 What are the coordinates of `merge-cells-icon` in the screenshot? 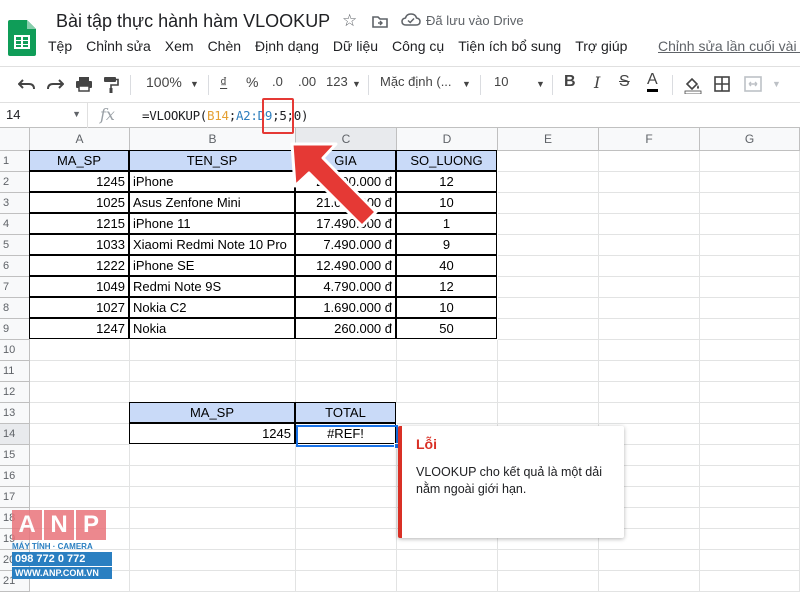 It's located at (753, 84).